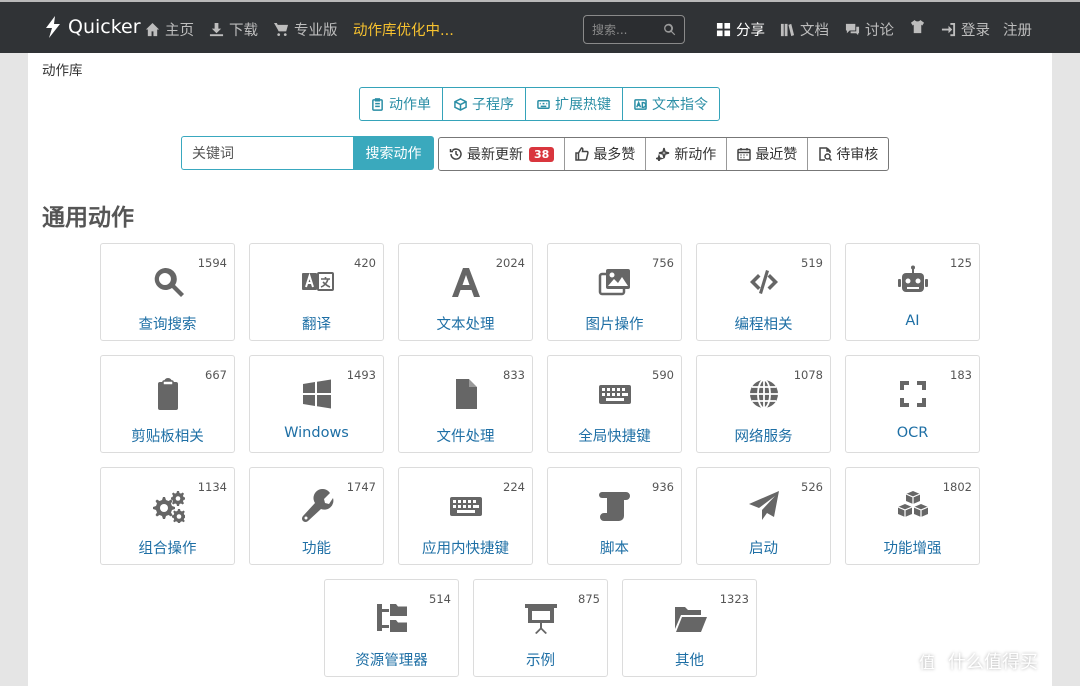 Image resolution: width=1080 pixels, height=686 pixels. Describe the element at coordinates (912, 433) in the screenshot. I see `category-label: OCR` at that location.